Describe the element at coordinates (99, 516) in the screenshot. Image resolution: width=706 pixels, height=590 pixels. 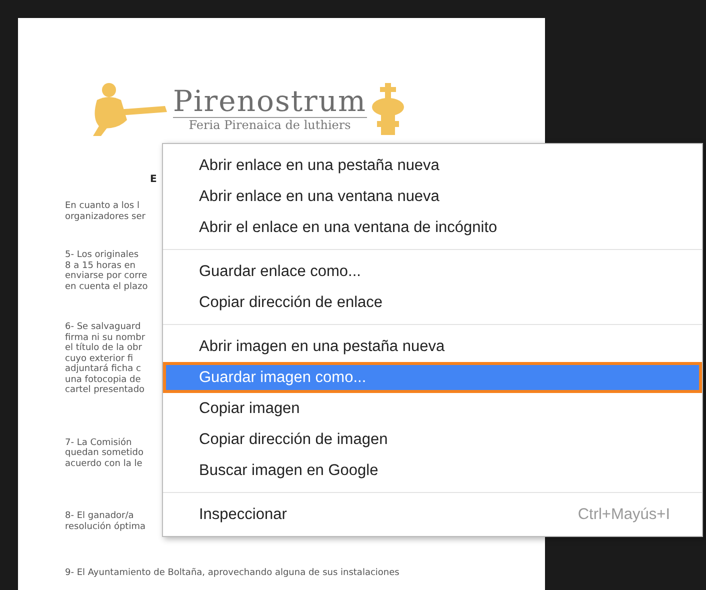
I see `text-line: 8- El ganador/a` at that location.